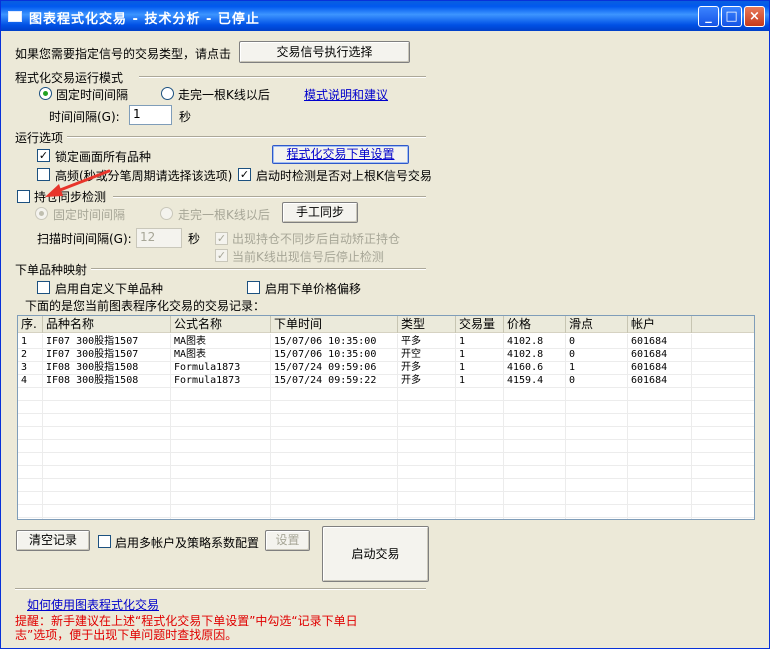 The width and height of the screenshot is (770, 649). I want to click on mode-fixed-interval-radio, so click(45, 93).